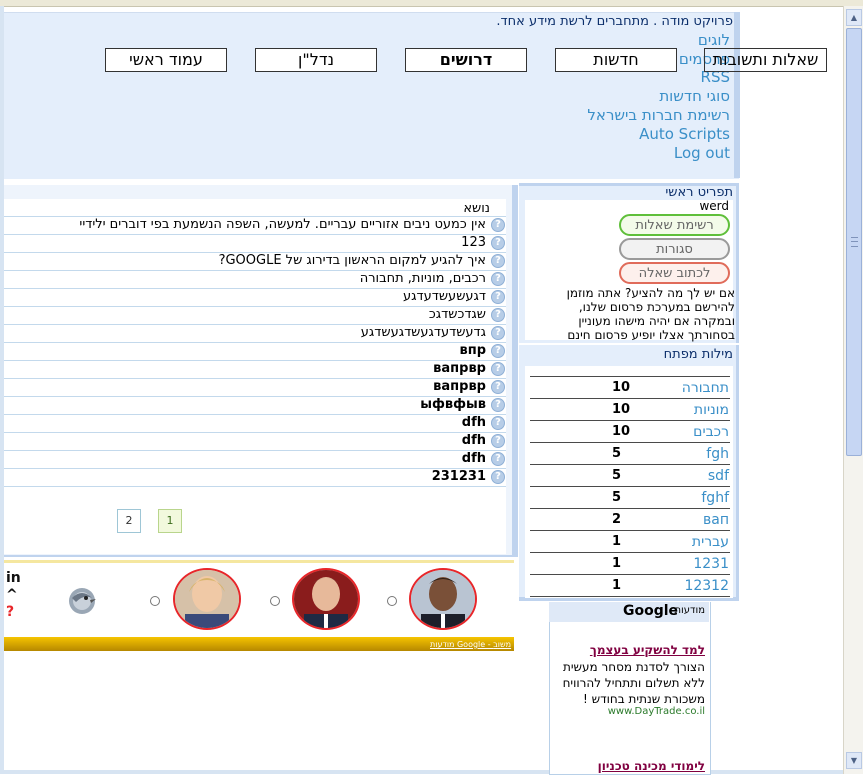  Describe the element at coordinates (459, 476) in the screenshot. I see `topic-title: 231231` at that location.